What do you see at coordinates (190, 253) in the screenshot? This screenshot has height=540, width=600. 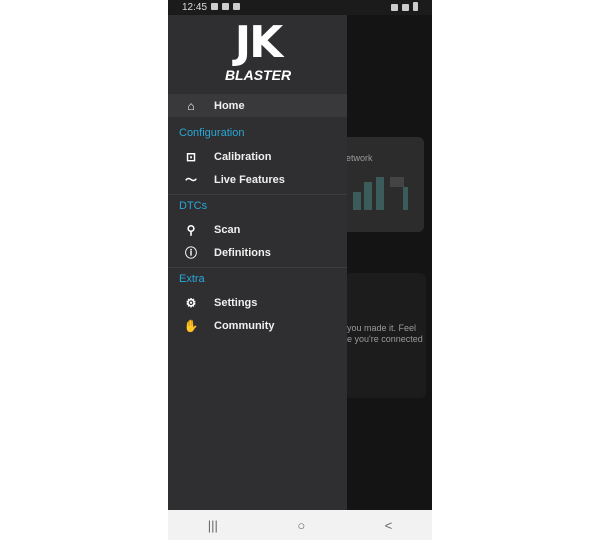 I see `info-icon: ⓘ` at bounding box center [190, 253].